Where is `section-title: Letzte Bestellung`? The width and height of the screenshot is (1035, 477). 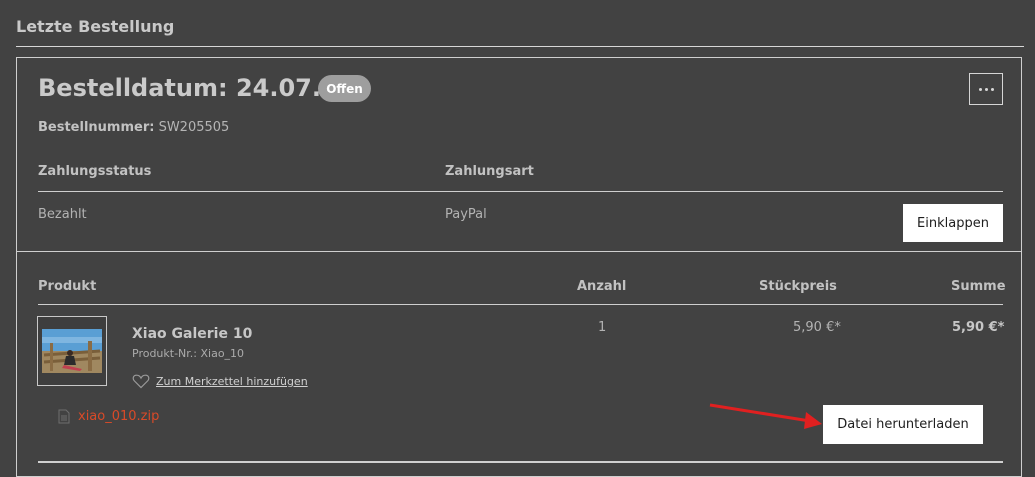 section-title: Letzte Bestellung is located at coordinates (95, 26).